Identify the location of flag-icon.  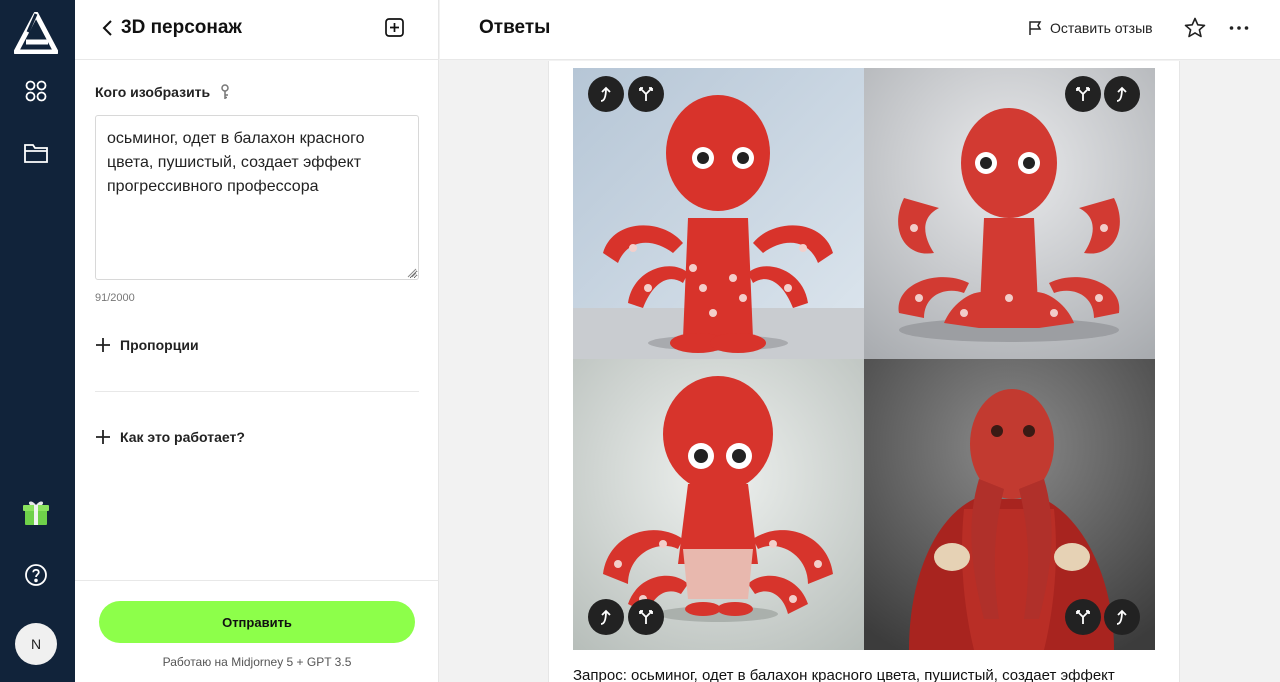
(1035, 28).